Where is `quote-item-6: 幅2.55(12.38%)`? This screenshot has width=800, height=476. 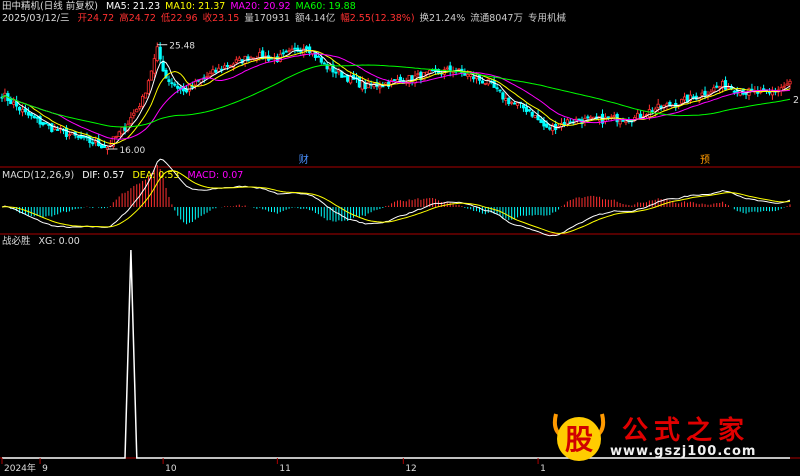
quote-item-6: 幅2.55(12.38%) is located at coordinates (377, 18).